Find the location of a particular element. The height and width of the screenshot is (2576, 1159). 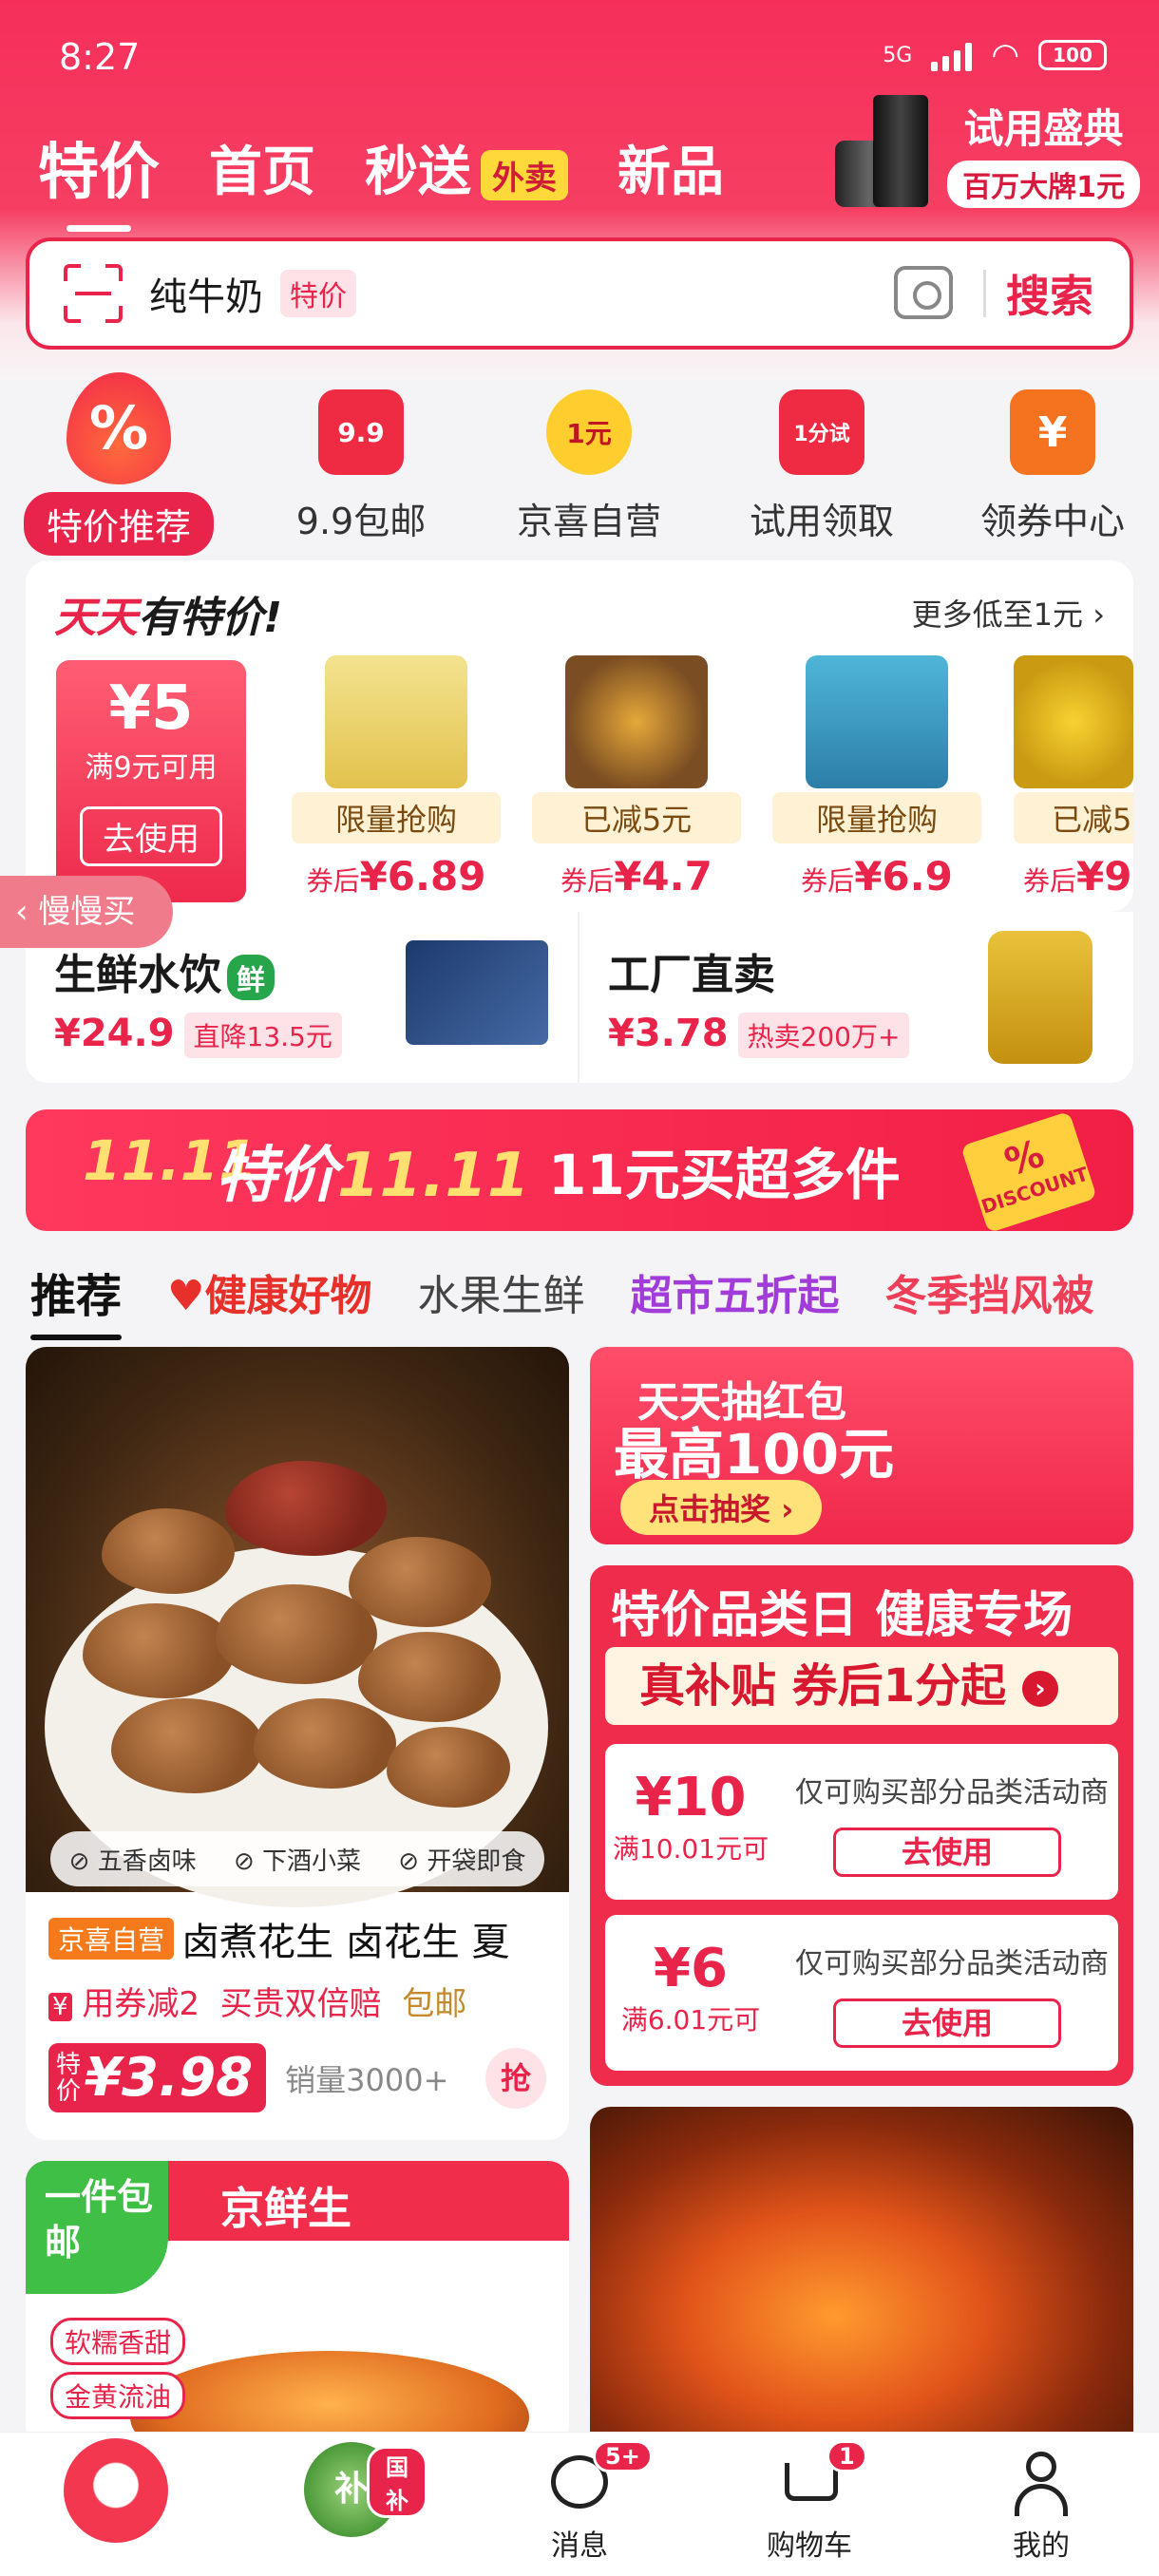

category-9-9: 9.9 9.9包邮 is located at coordinates (361, 466).